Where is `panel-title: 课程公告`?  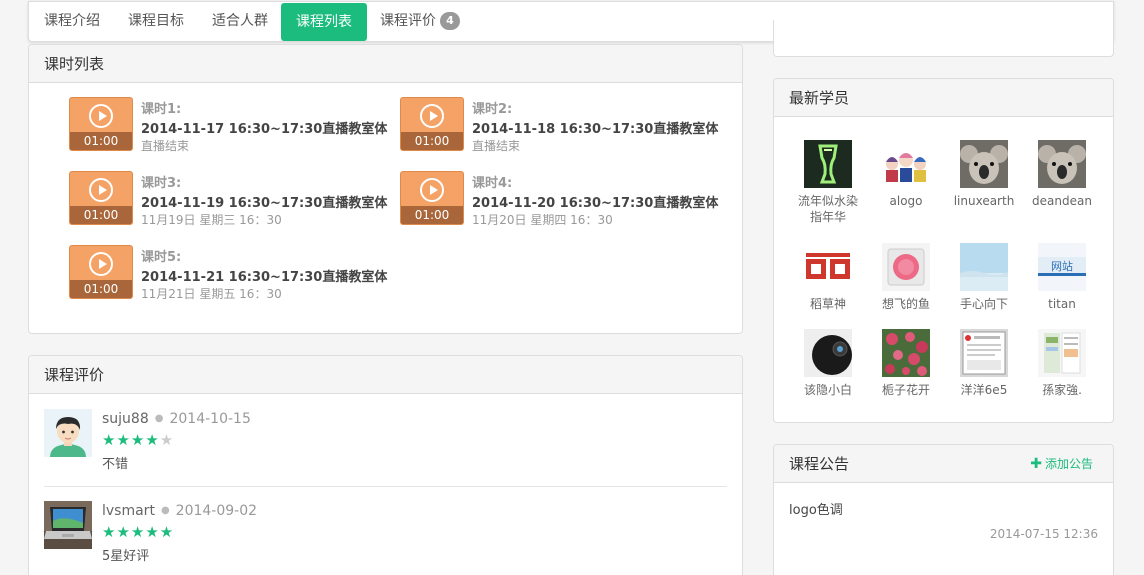
panel-title: 课程公告 is located at coordinates (819, 464).